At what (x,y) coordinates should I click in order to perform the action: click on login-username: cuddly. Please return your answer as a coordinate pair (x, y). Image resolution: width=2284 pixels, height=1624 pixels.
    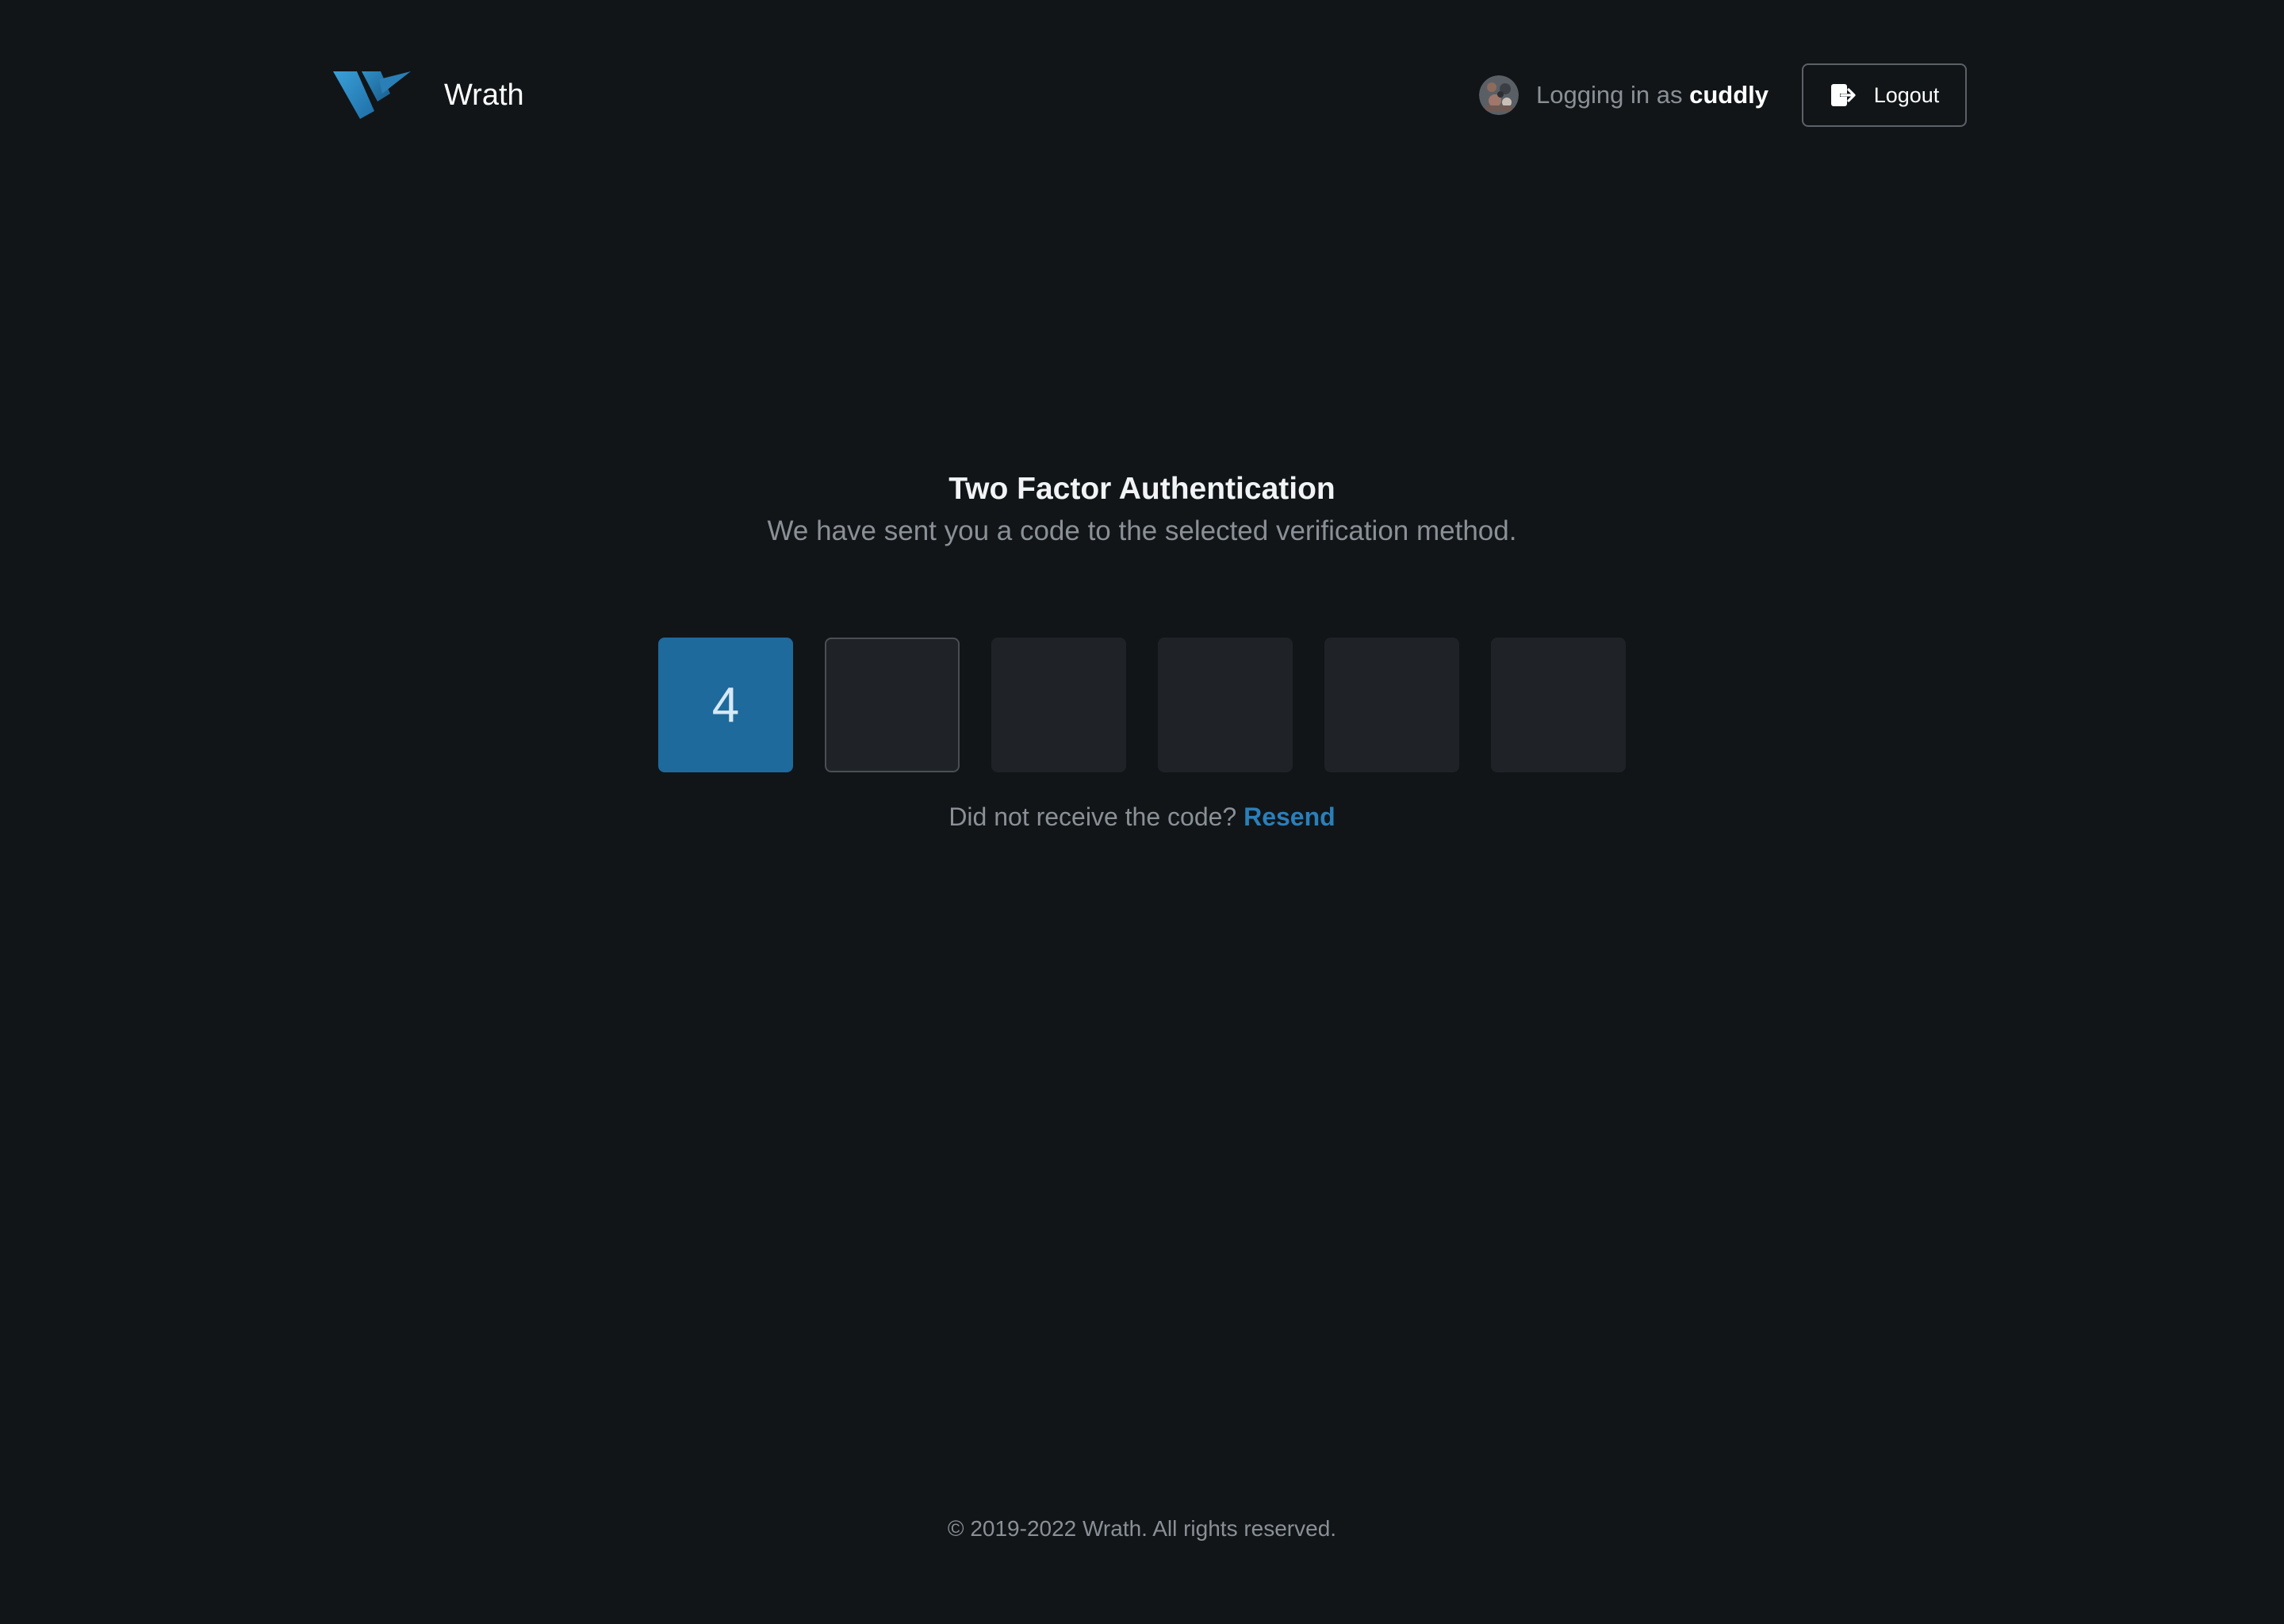
    Looking at the image, I should click on (1729, 95).